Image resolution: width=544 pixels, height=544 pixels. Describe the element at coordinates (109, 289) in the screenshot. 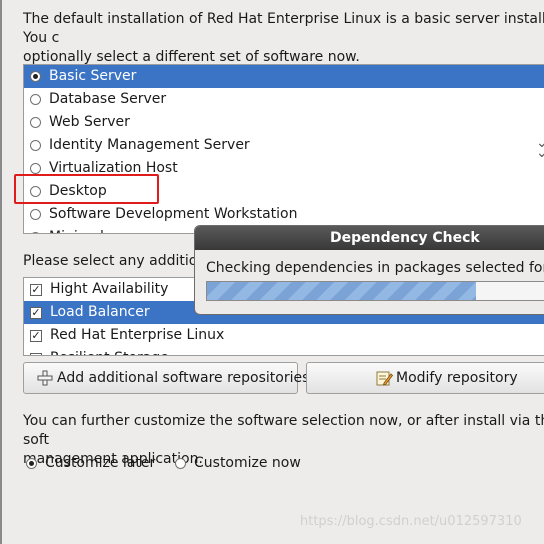

I see `addon-label: Hight Availability` at that location.